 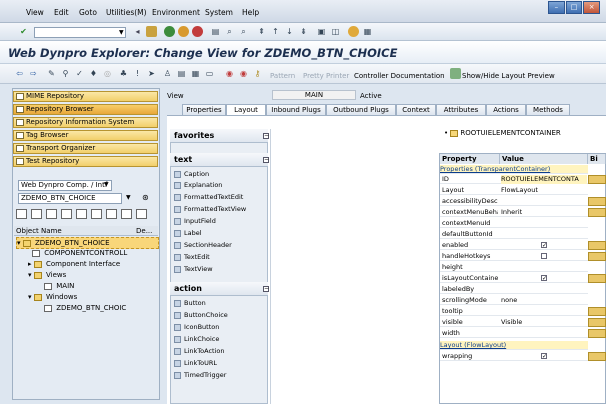 What do you see at coordinates (197, 31) in the screenshot?
I see `cancel-icon` at bounding box center [197, 31].